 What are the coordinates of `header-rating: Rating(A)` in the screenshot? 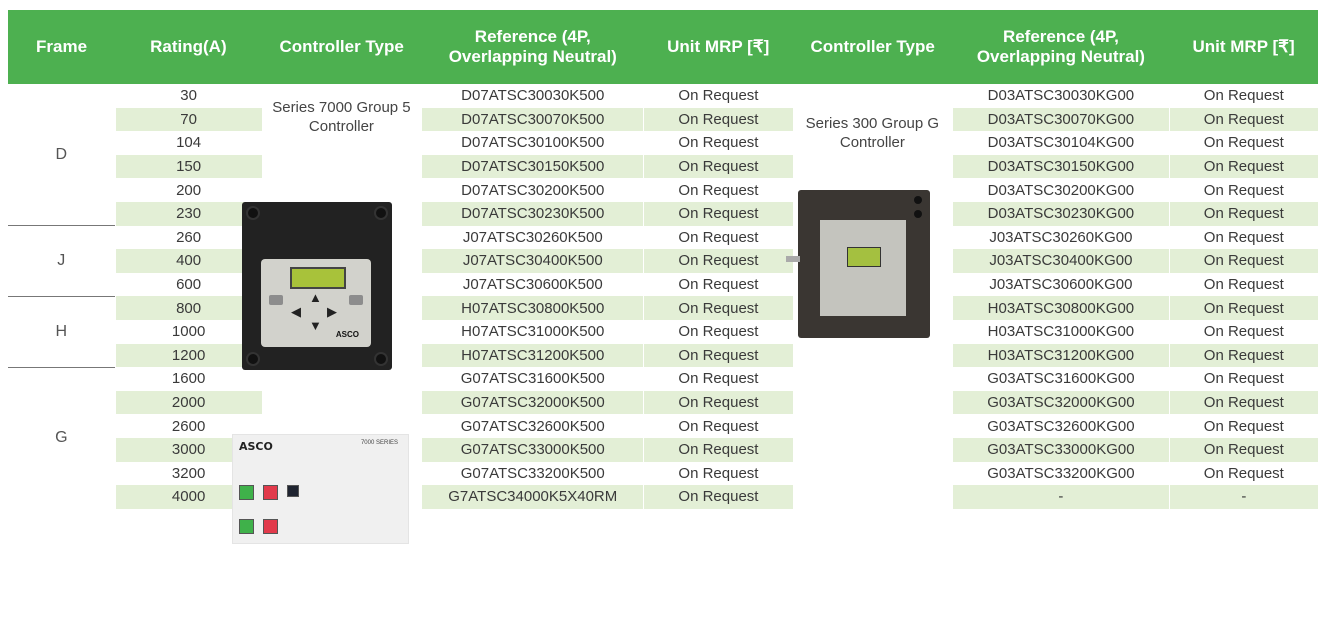 It's located at (188, 47).